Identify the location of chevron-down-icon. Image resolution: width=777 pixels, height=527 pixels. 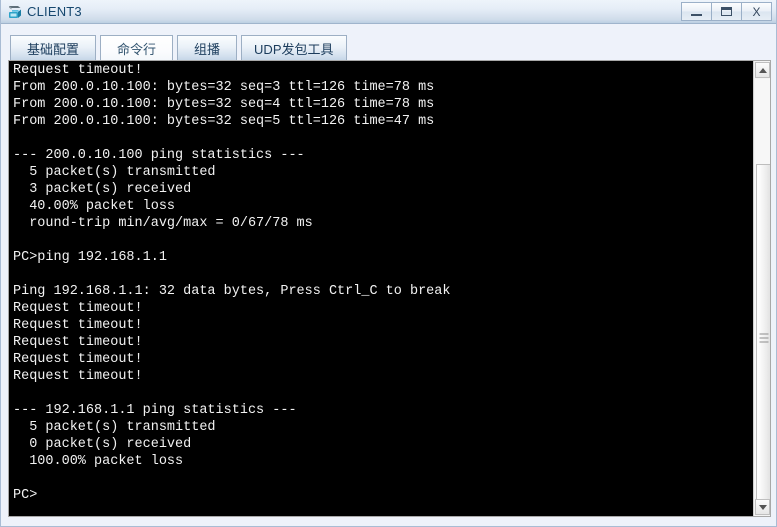
(762, 507).